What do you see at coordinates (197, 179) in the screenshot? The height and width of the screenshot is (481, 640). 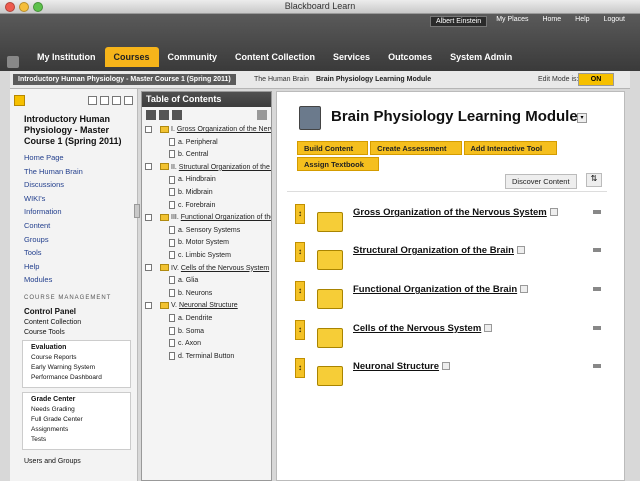 I see `toc-subitem-label: a. Hindbrain` at bounding box center [197, 179].